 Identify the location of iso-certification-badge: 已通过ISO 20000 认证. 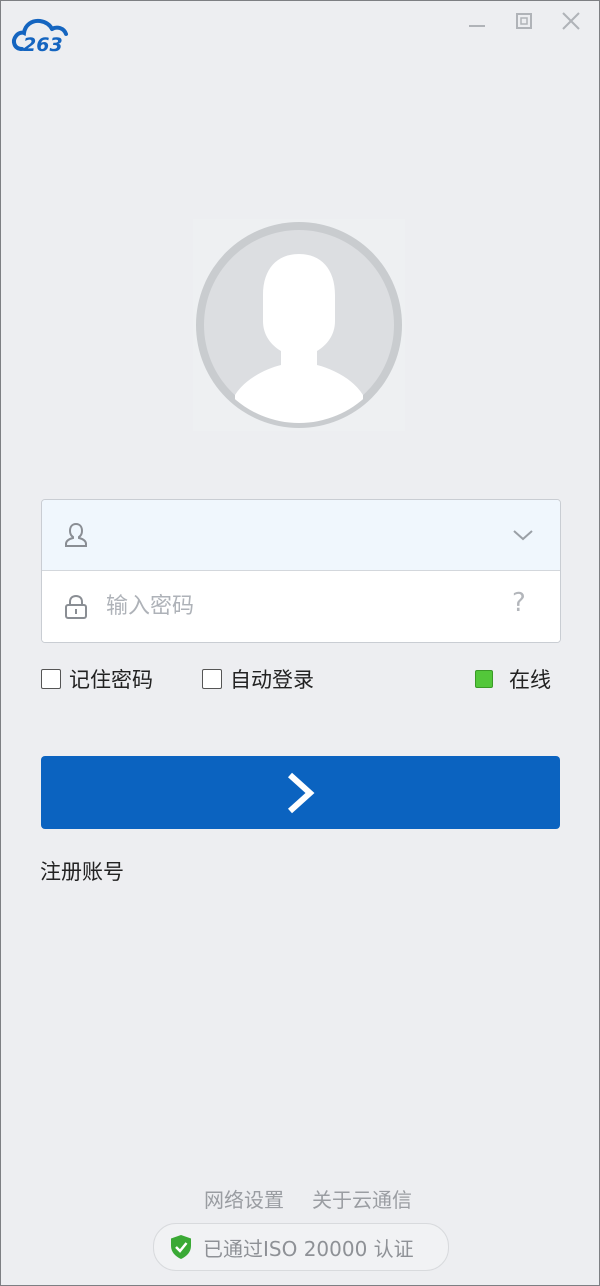
(301, 1247).